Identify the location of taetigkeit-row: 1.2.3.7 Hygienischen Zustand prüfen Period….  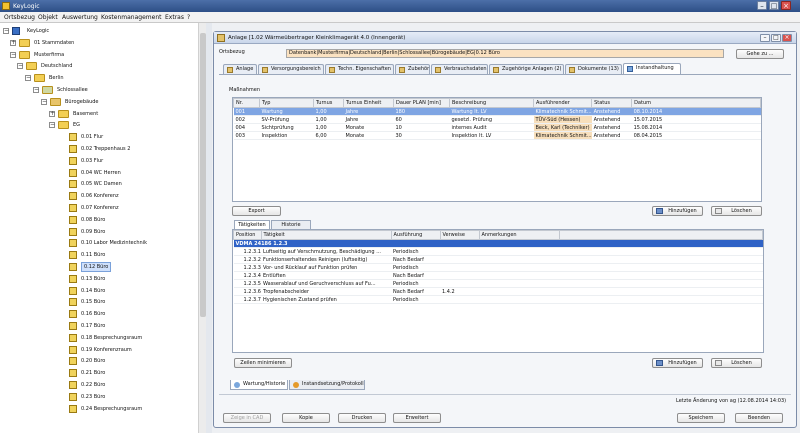
(498, 299).